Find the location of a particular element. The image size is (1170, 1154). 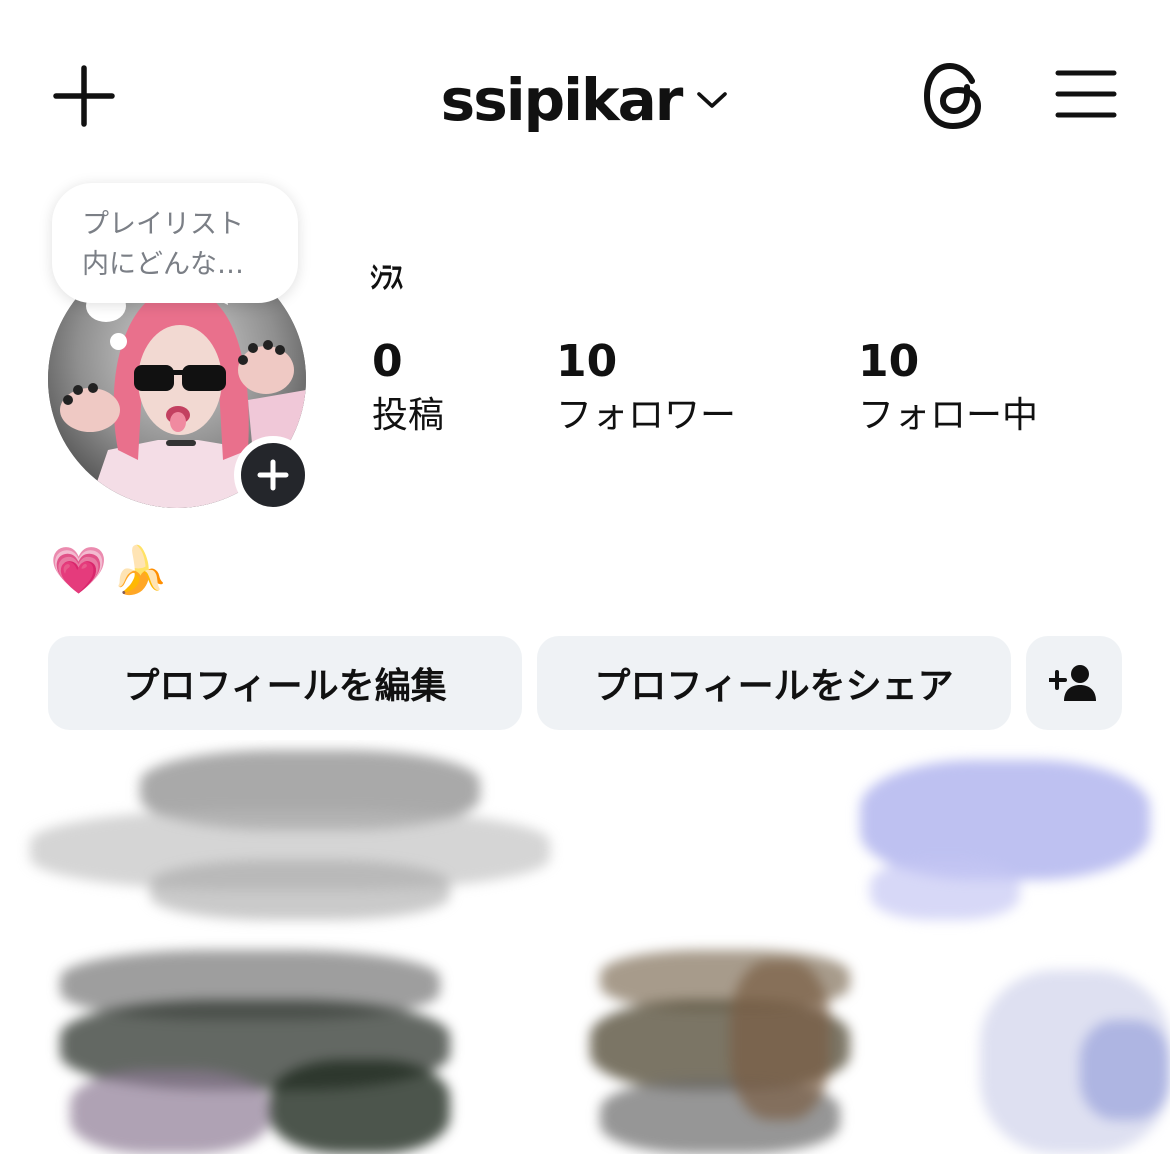

menu-button is located at coordinates (1086, 94).